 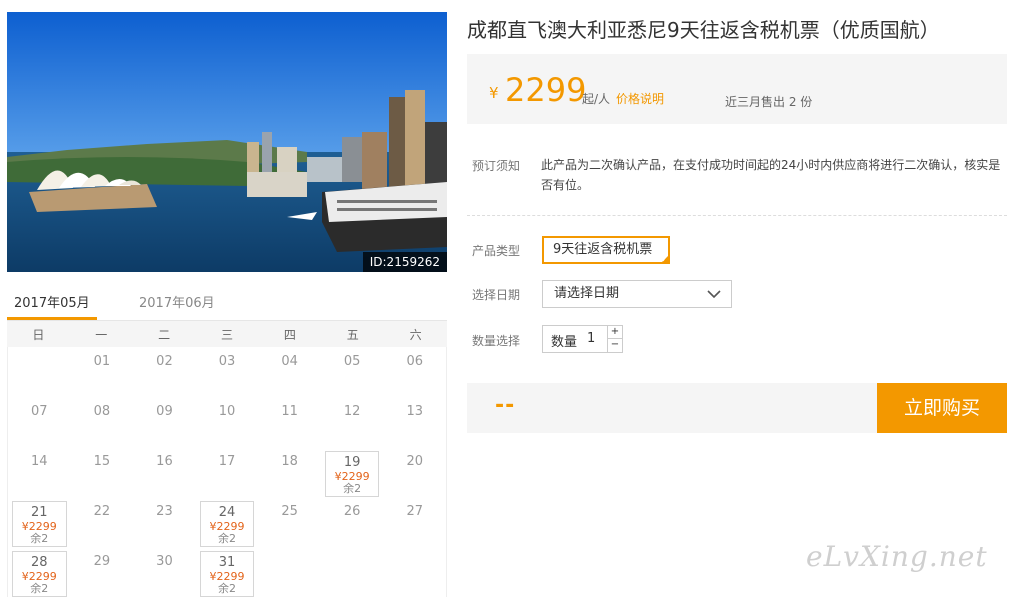 I want to click on calendar-day-cell: 19 ¥2299 余2, so click(x=352, y=472).